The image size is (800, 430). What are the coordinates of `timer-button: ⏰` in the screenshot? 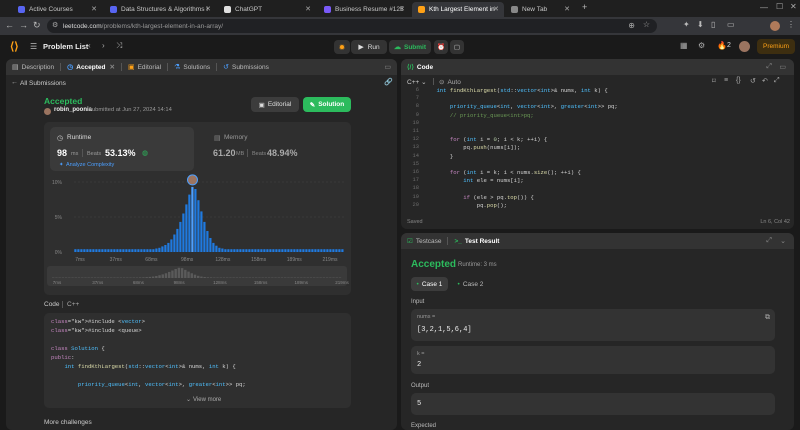 It's located at (441, 47).